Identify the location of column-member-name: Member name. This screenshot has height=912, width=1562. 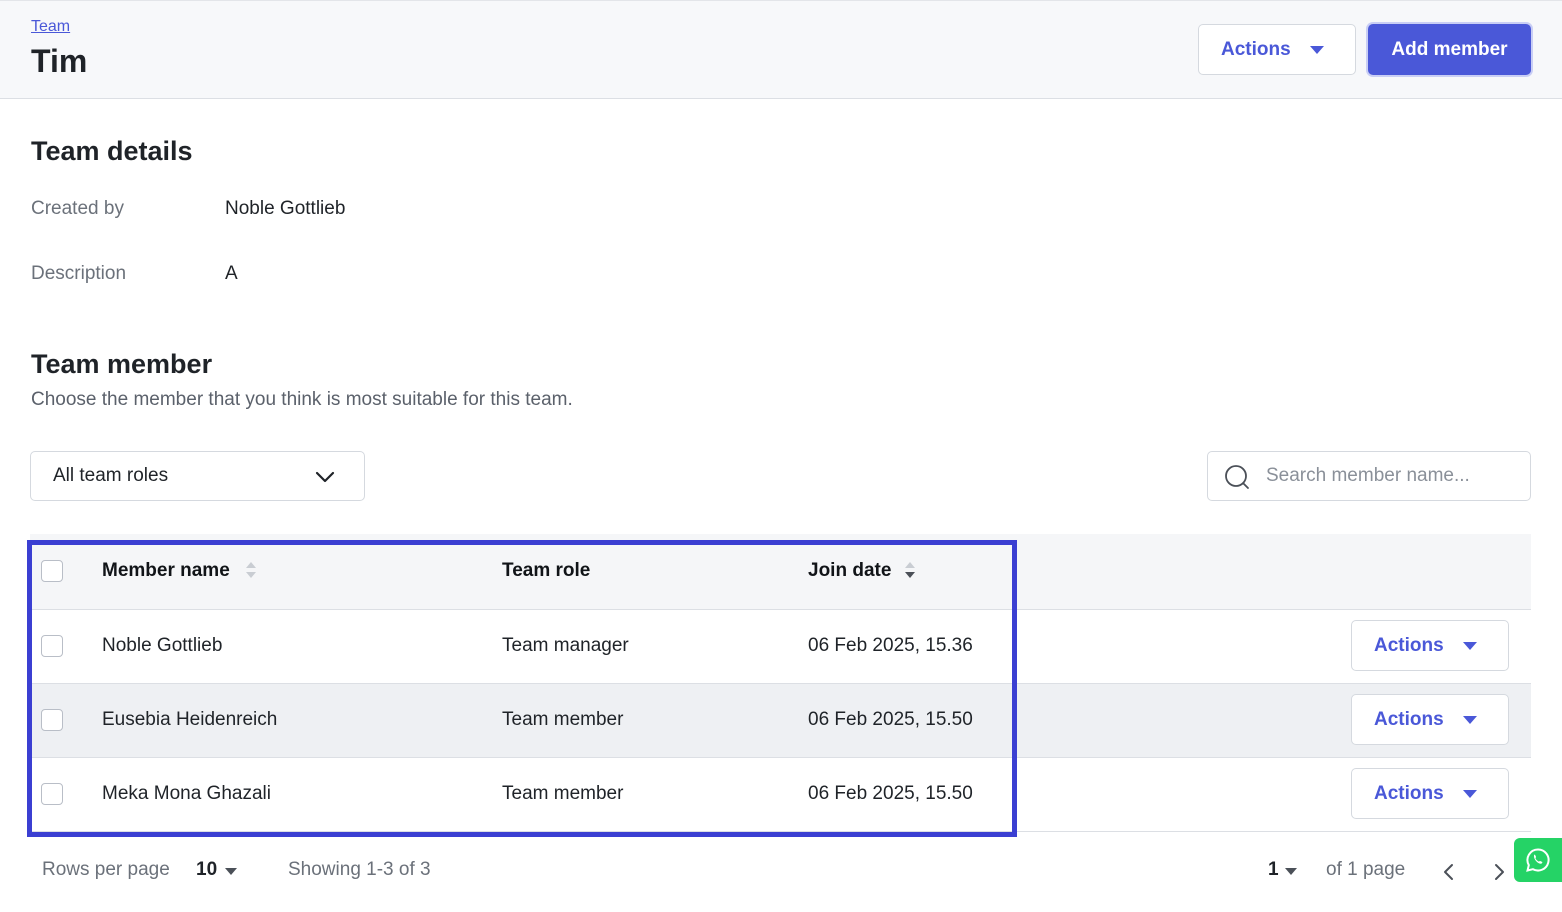
(166, 571).